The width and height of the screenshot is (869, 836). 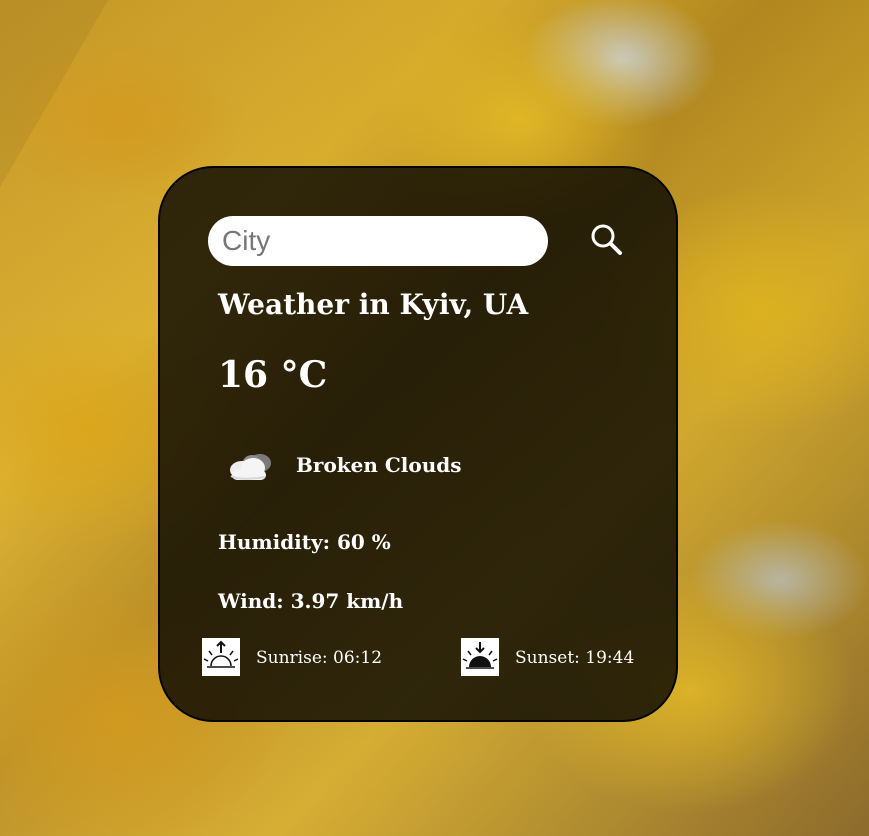 I want to click on humidity-value: Humidity: 60 %, so click(x=304, y=542).